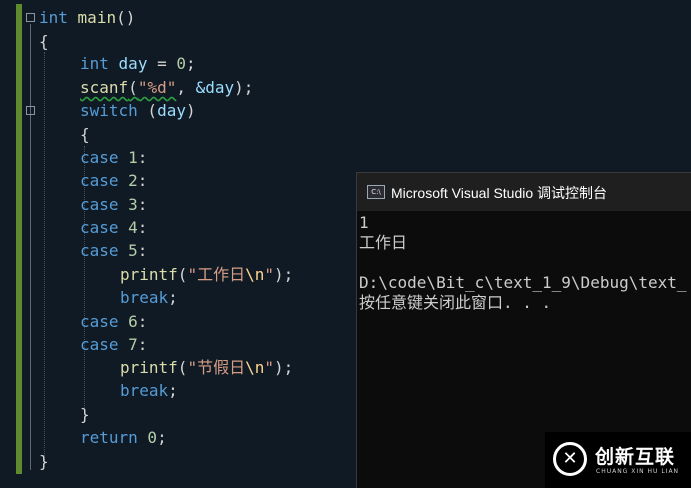 The image size is (691, 488). What do you see at coordinates (635, 457) in the screenshot?
I see `watermark-title: 创新互联` at bounding box center [635, 457].